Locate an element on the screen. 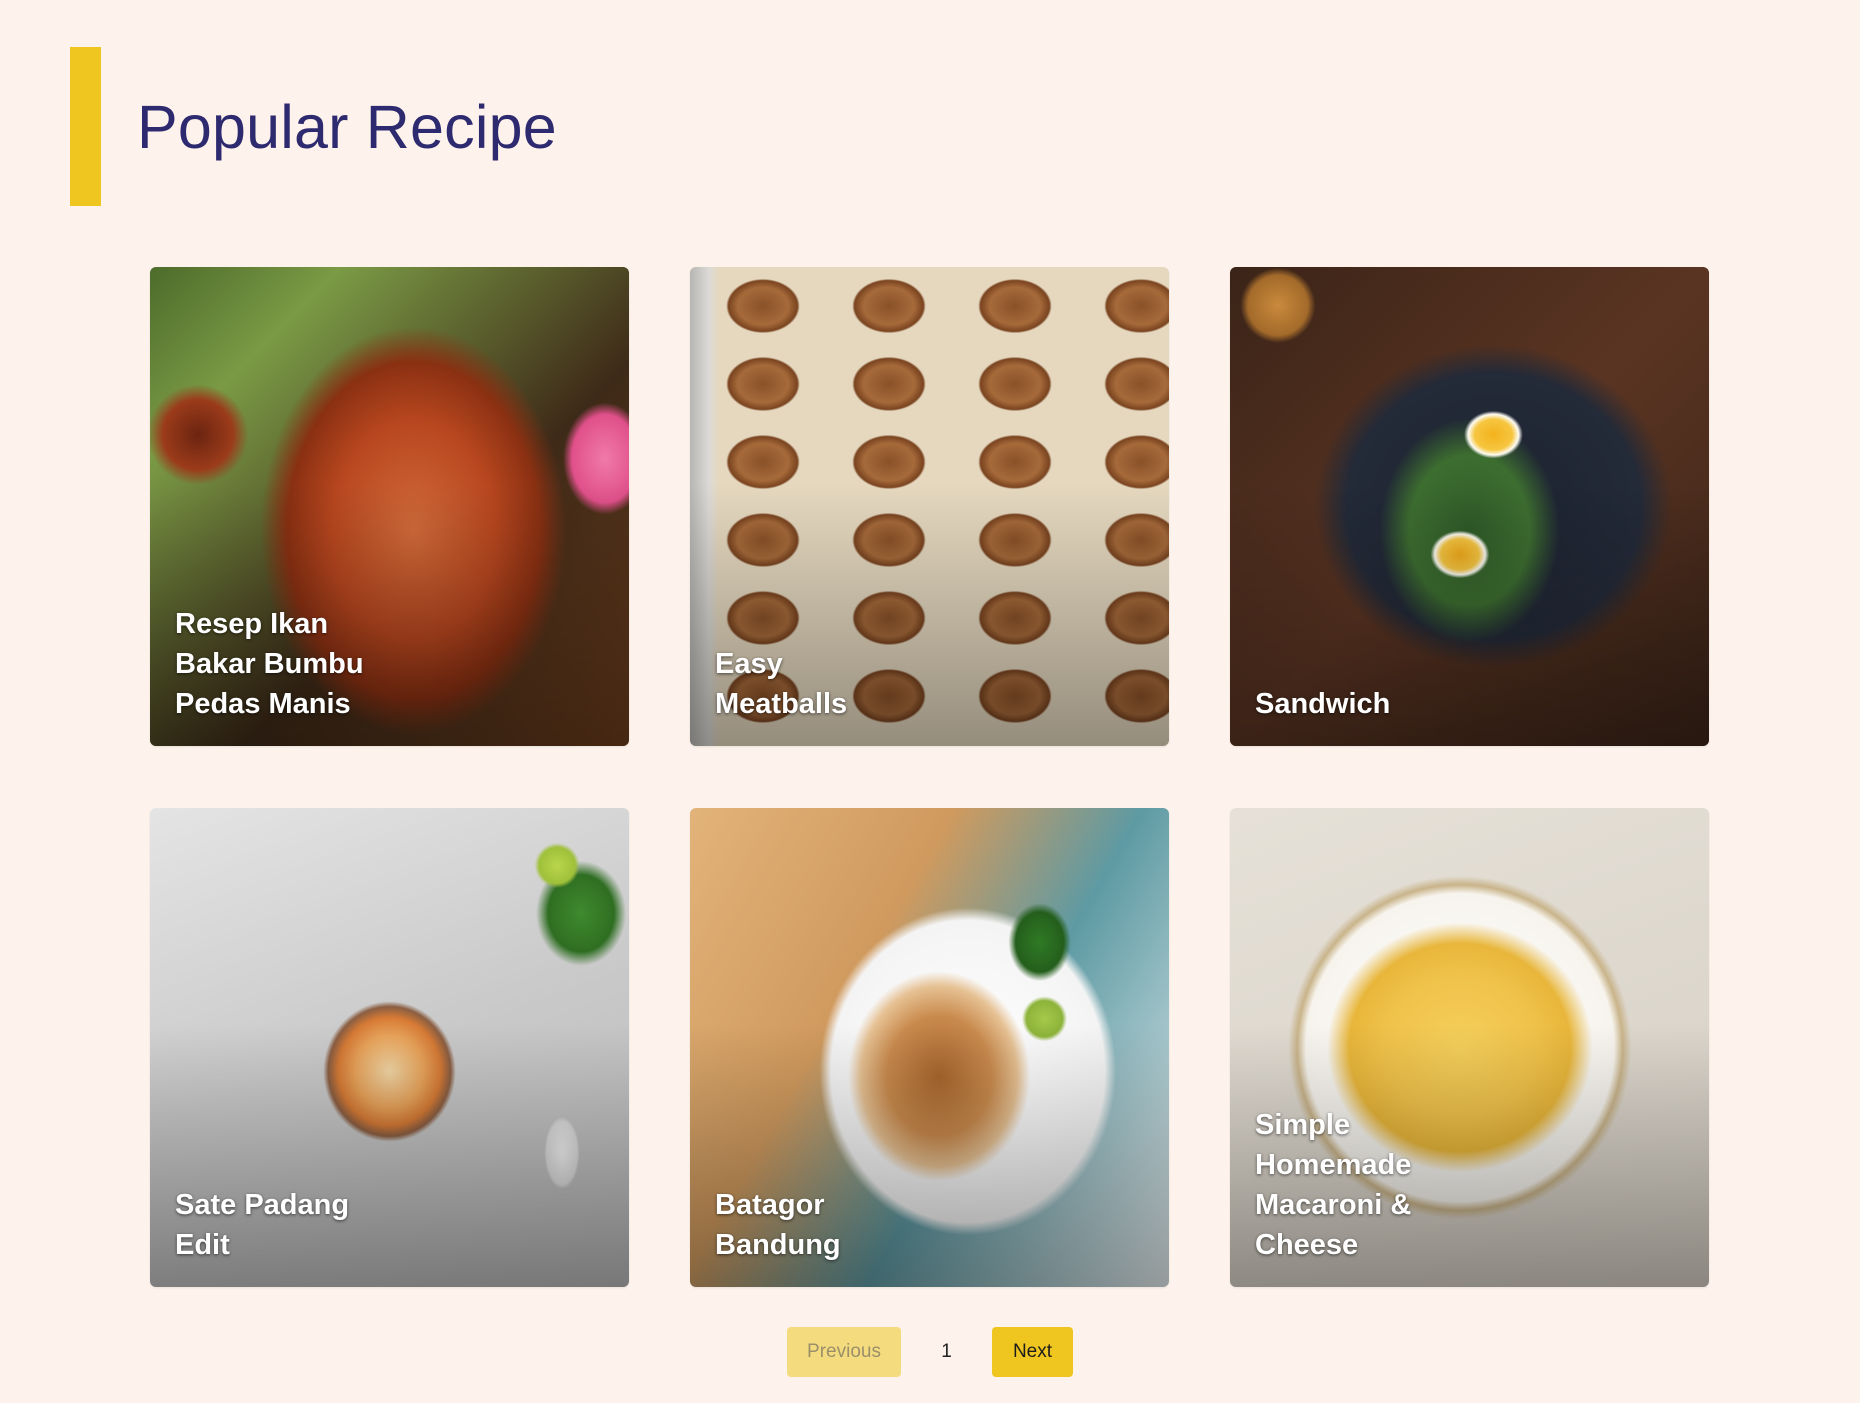 The height and width of the screenshot is (1403, 1860). recipe-card: Batagor Bandung is located at coordinates (929, 1047).